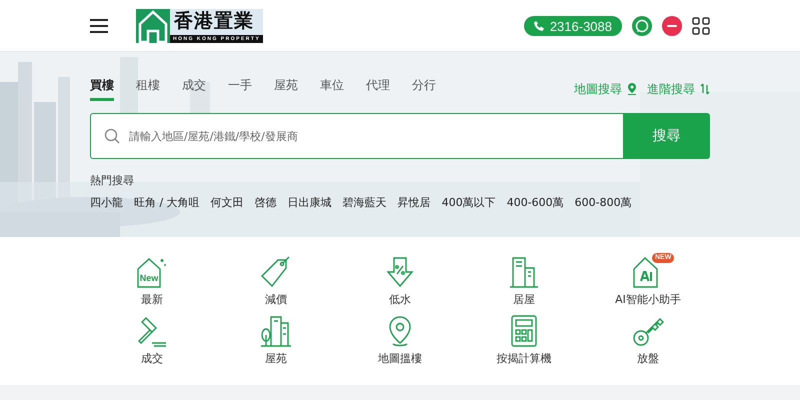 The image size is (800, 400). I want to click on feature-label: 放盤, so click(648, 358).